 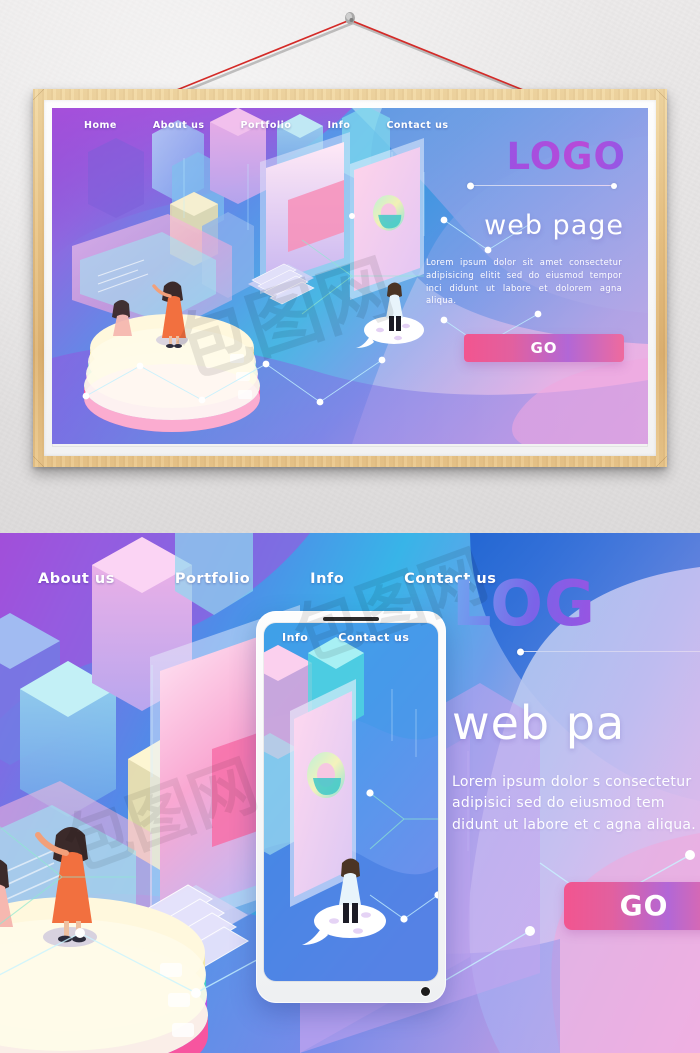 What do you see at coordinates (632, 905) in the screenshot?
I see `detail-go-button: GO` at bounding box center [632, 905].